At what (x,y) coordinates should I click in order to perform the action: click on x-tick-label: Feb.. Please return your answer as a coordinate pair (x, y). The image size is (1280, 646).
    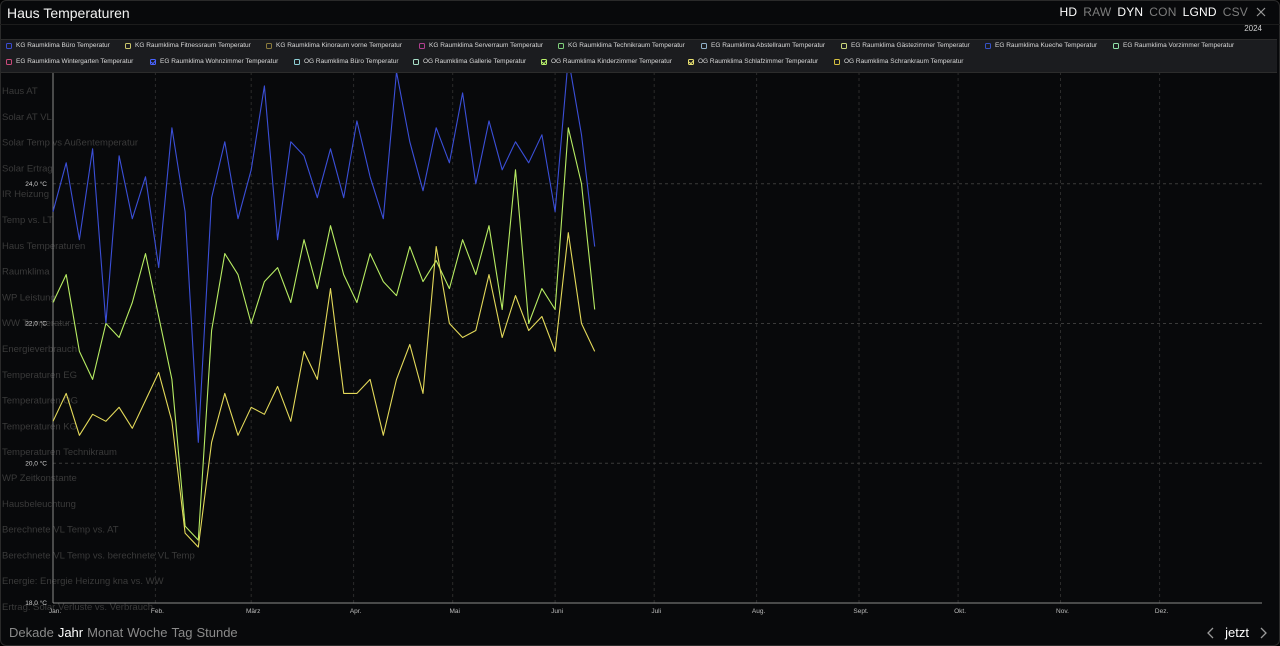
    Looking at the image, I should click on (157, 611).